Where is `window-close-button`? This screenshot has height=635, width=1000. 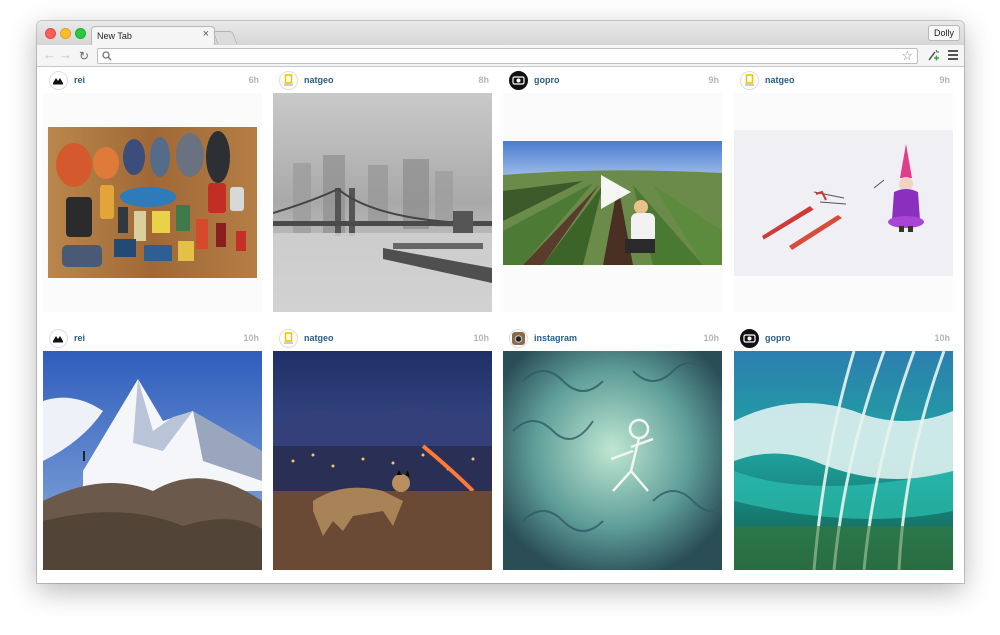
window-close-button is located at coordinates (50, 33).